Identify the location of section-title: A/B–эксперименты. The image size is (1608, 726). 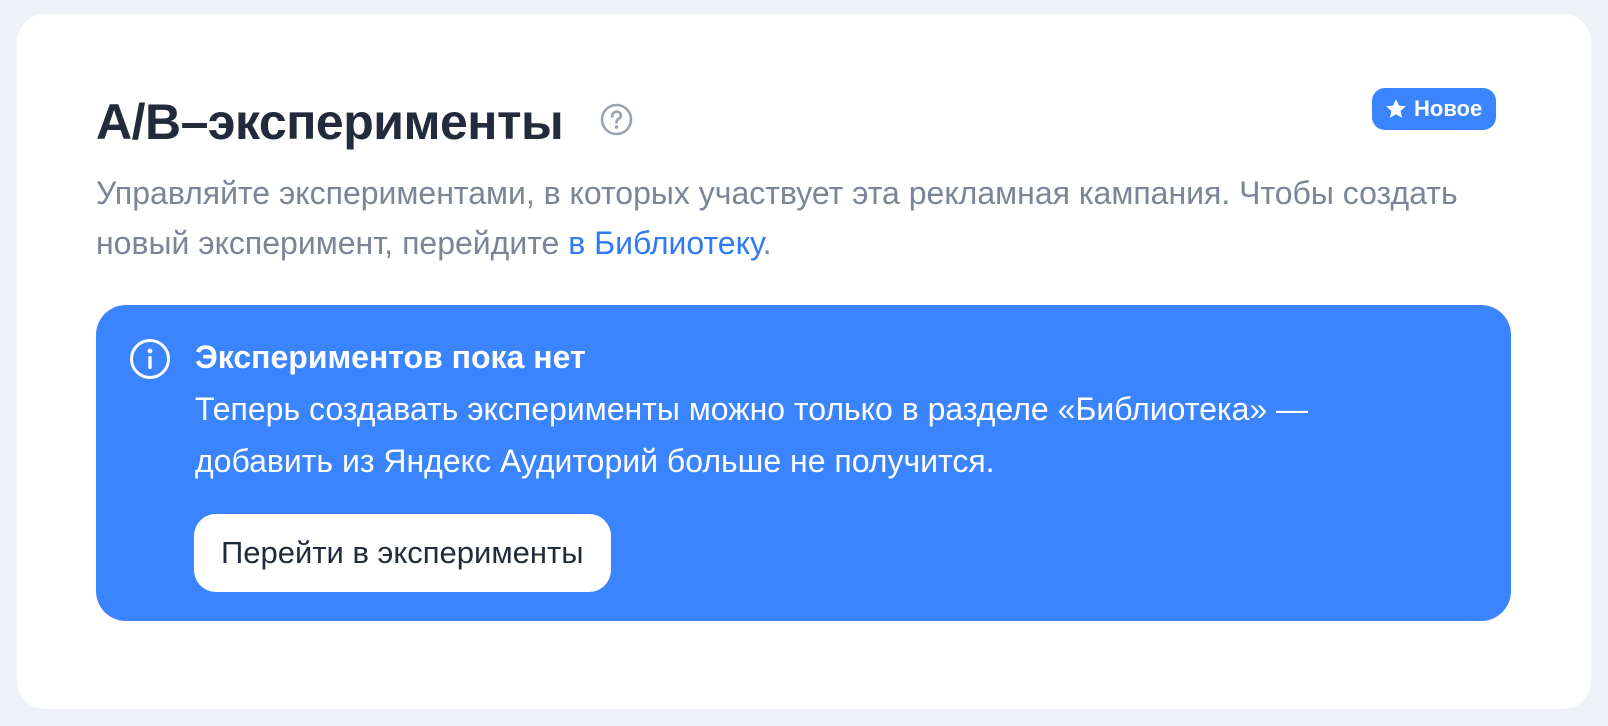
(330, 122).